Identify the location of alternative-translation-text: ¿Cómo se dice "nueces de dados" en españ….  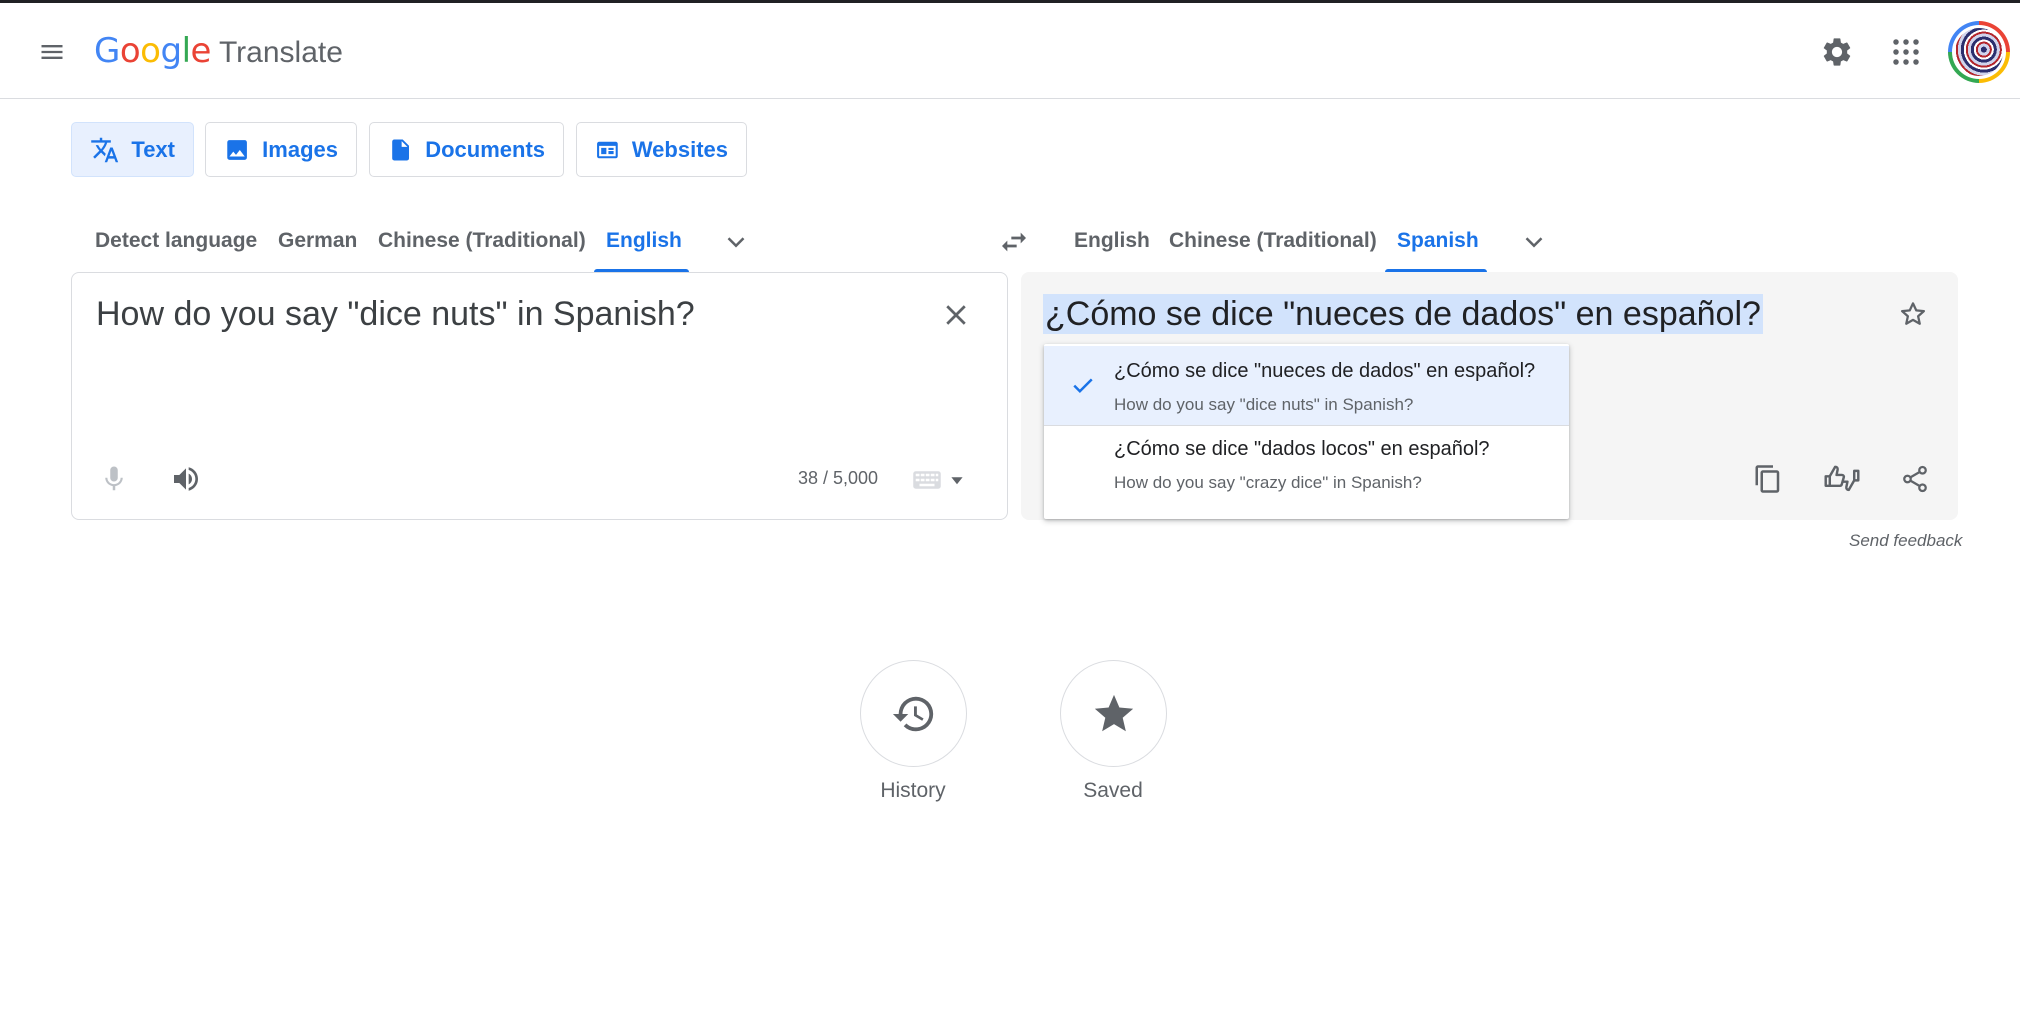
(1325, 371).